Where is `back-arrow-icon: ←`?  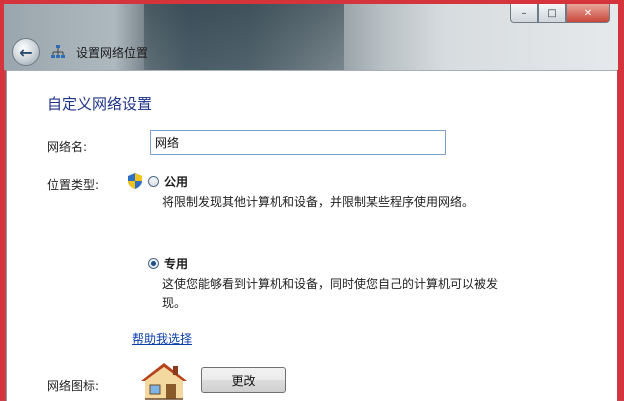
back-arrow-icon: ← is located at coordinates (26, 52).